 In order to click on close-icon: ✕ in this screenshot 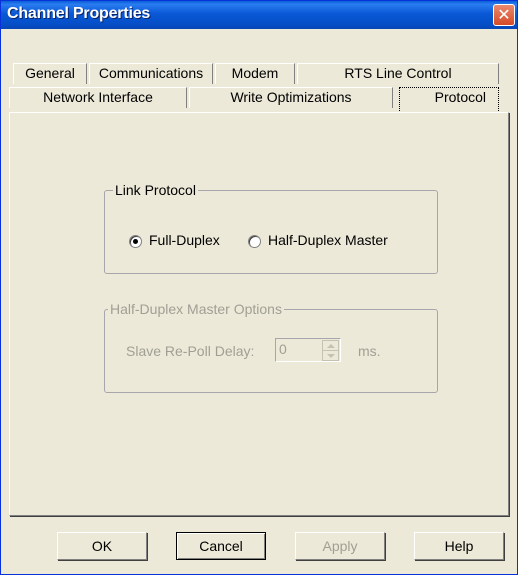, I will do `click(504, 14)`.